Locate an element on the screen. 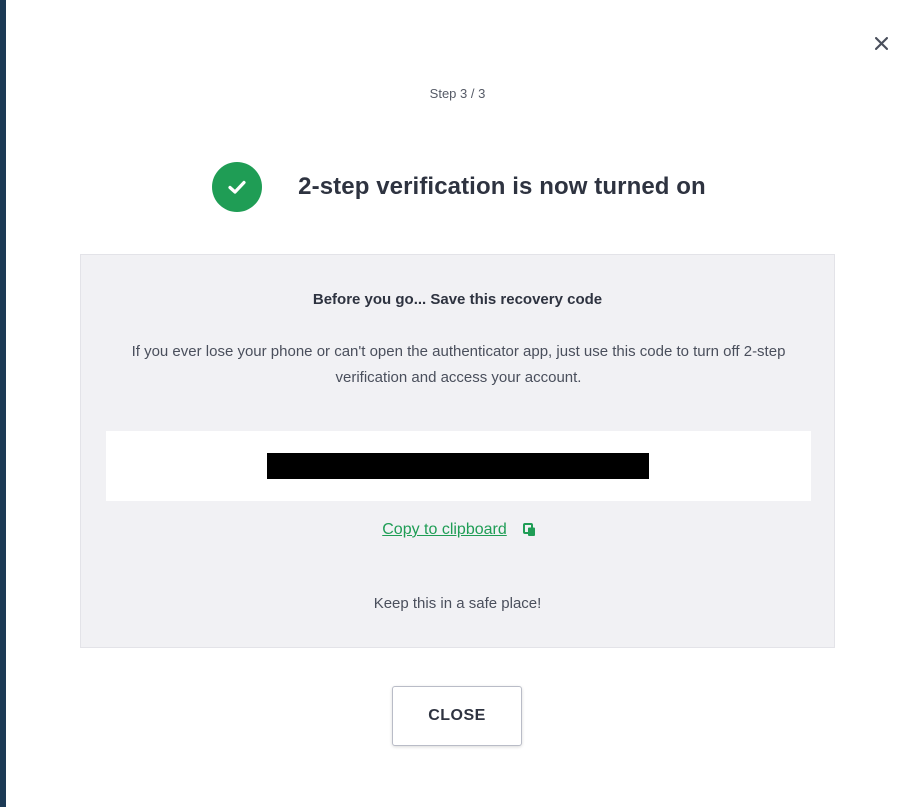 Image resolution: width=901 pixels, height=807 pixels. recovery-code-redacted is located at coordinates (458, 466).